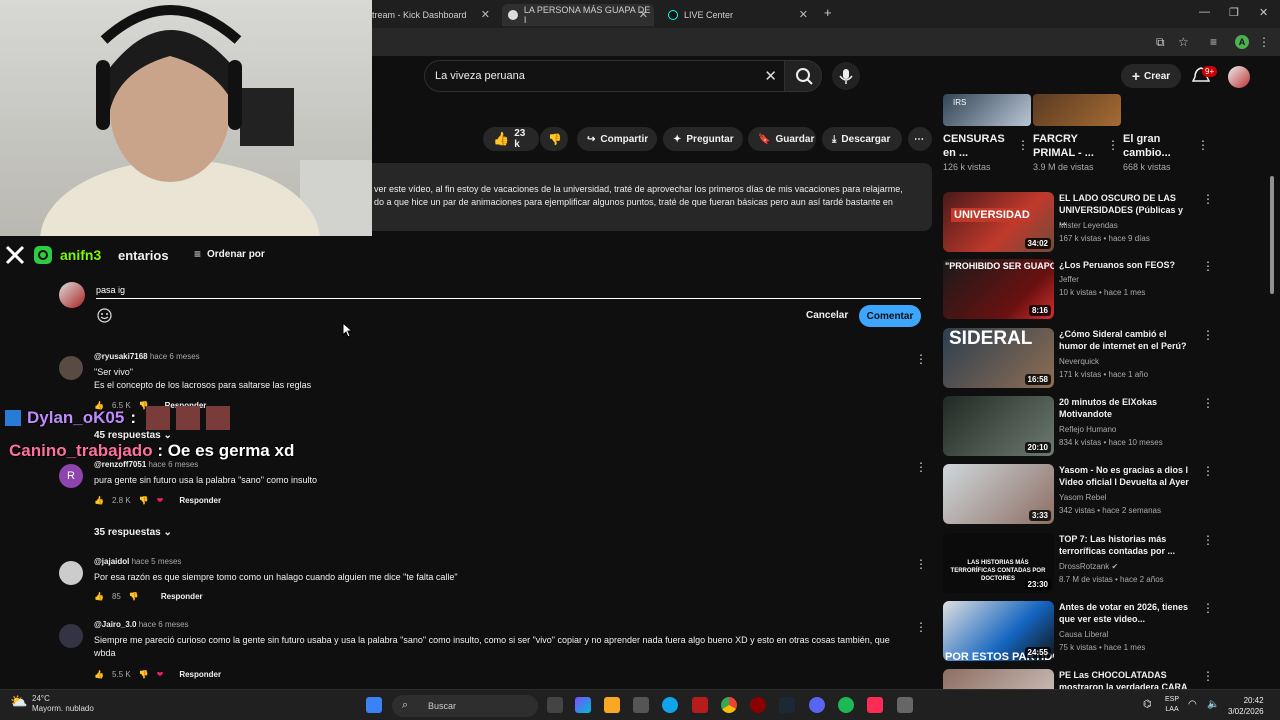  What do you see at coordinates (846, 76) in the screenshot?
I see `voice-search-button` at bounding box center [846, 76].